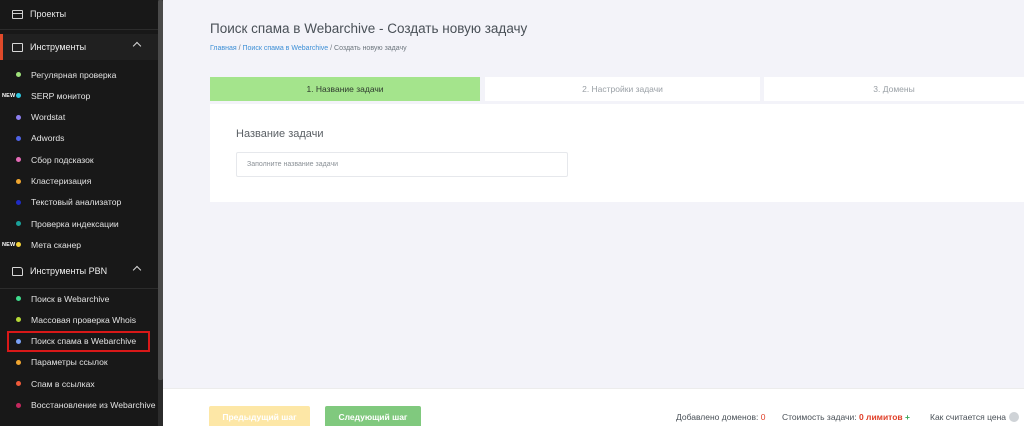  What do you see at coordinates (223, 48) in the screenshot?
I see `breadcrumb-home-link: Главная` at bounding box center [223, 48].